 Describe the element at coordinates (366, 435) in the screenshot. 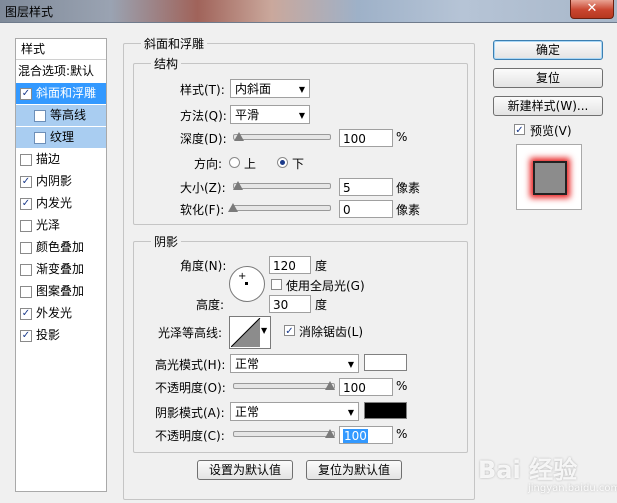

I see `shadow-opacity-input: 100` at that location.